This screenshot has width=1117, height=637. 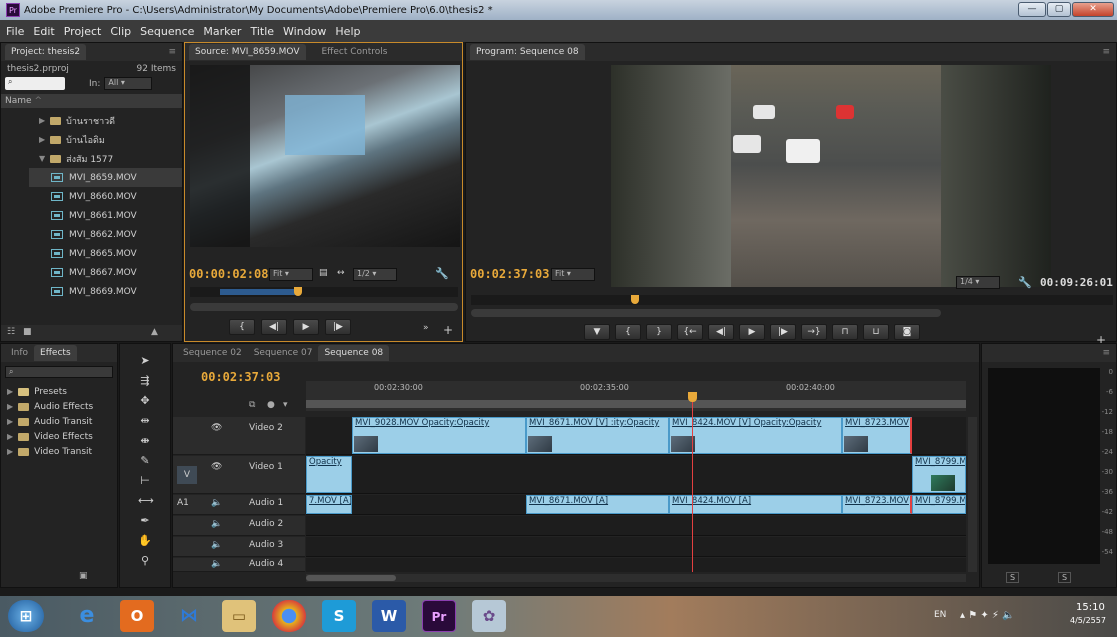 What do you see at coordinates (347, 31) in the screenshot?
I see `menu-help: Help` at bounding box center [347, 31].